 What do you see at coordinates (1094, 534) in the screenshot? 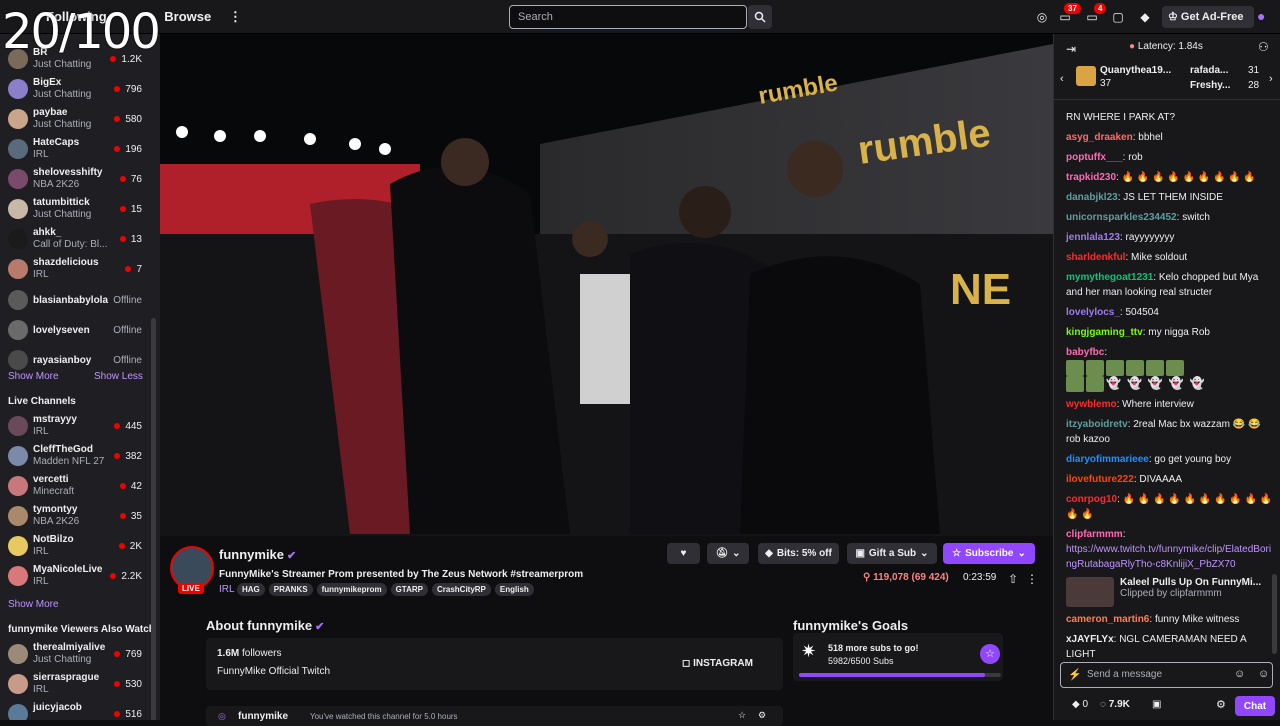
I see `chat-username: clipfarmmm` at bounding box center [1094, 534].